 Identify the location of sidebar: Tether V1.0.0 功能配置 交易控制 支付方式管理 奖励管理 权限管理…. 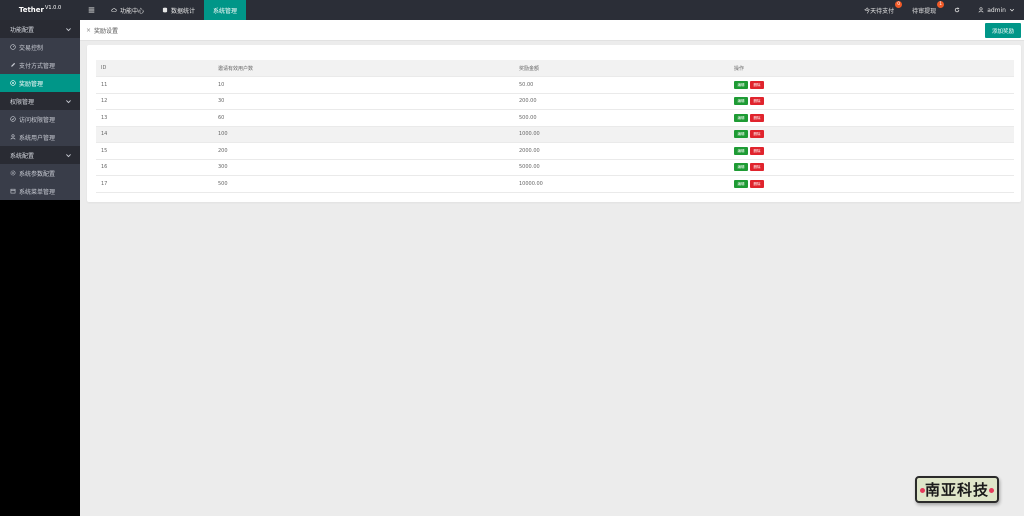
(40, 258).